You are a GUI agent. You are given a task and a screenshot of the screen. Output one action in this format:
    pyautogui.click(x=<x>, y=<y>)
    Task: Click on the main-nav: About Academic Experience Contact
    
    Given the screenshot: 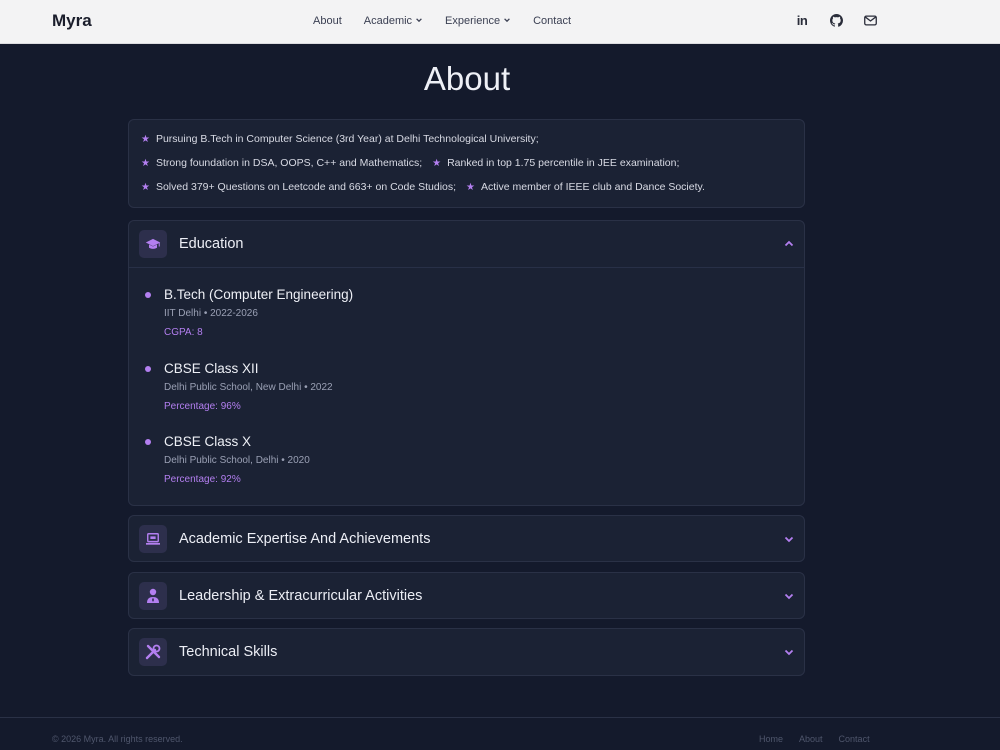 What is the action you would take?
    pyautogui.click(x=453, y=21)
    